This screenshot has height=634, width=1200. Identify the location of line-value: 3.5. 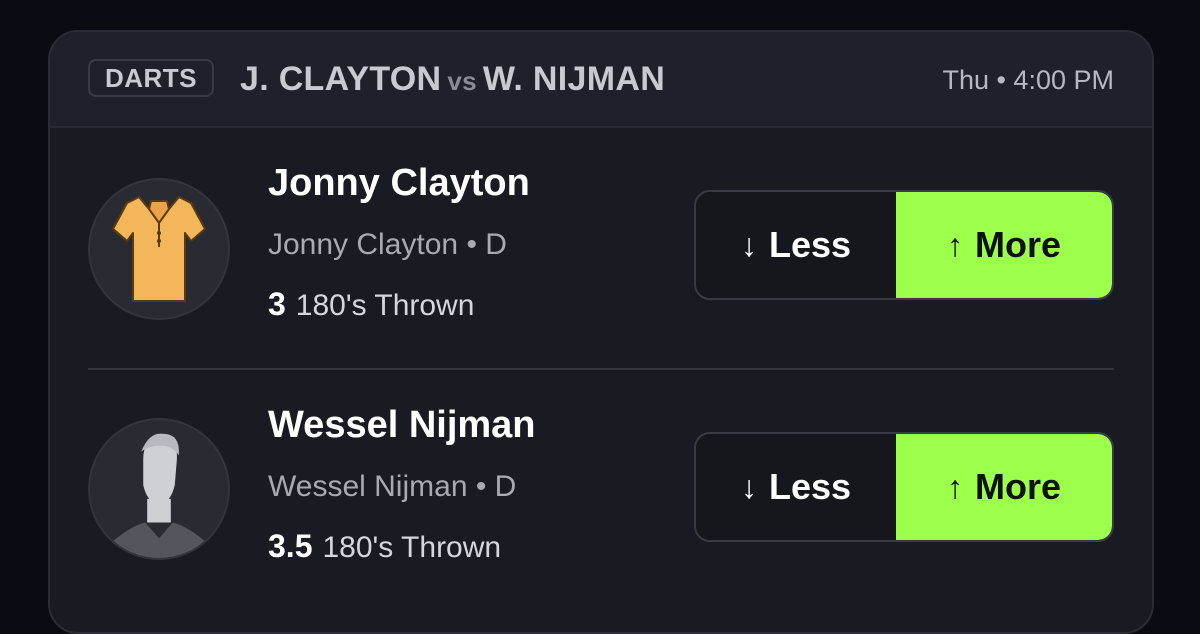
(290, 546).